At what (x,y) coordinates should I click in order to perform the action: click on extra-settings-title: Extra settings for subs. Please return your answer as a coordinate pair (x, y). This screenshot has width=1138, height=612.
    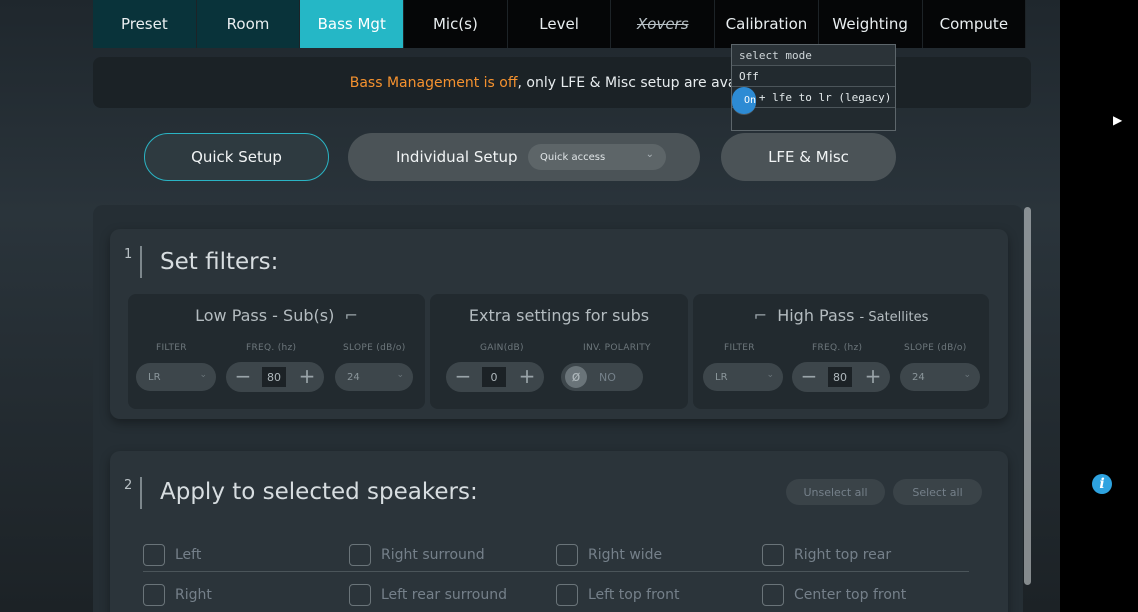
    Looking at the image, I should click on (559, 315).